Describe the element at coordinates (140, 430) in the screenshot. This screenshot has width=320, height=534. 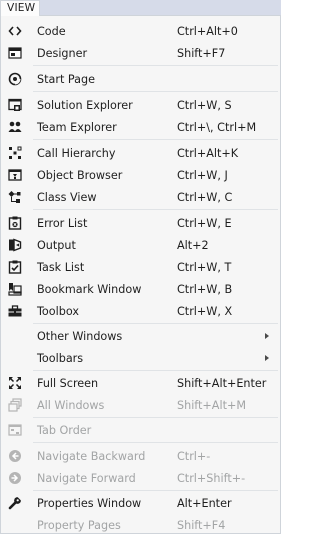
I see `menu-item-tab-order: Tab Order` at that location.